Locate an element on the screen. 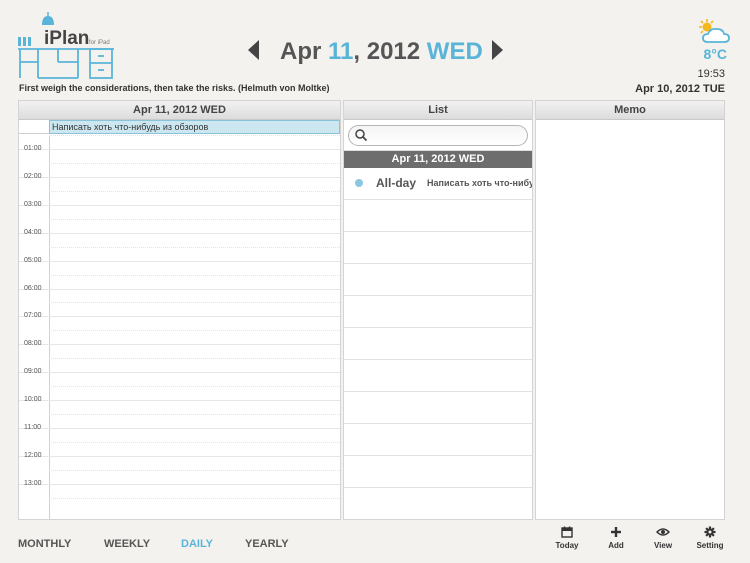 The width and height of the screenshot is (750, 563). setting-button-label: Setting is located at coordinates (710, 545).